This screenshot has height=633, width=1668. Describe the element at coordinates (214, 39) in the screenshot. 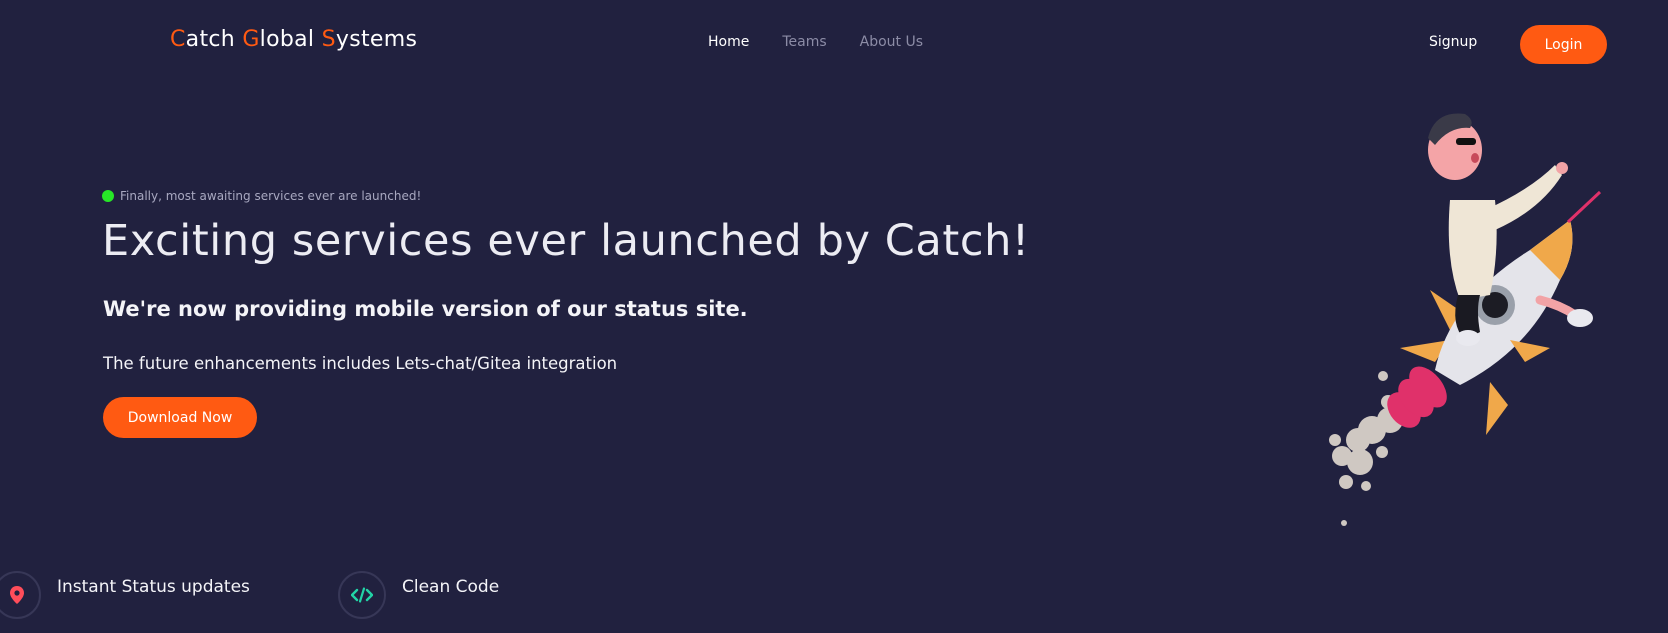

I see `brand-text: atch` at that location.